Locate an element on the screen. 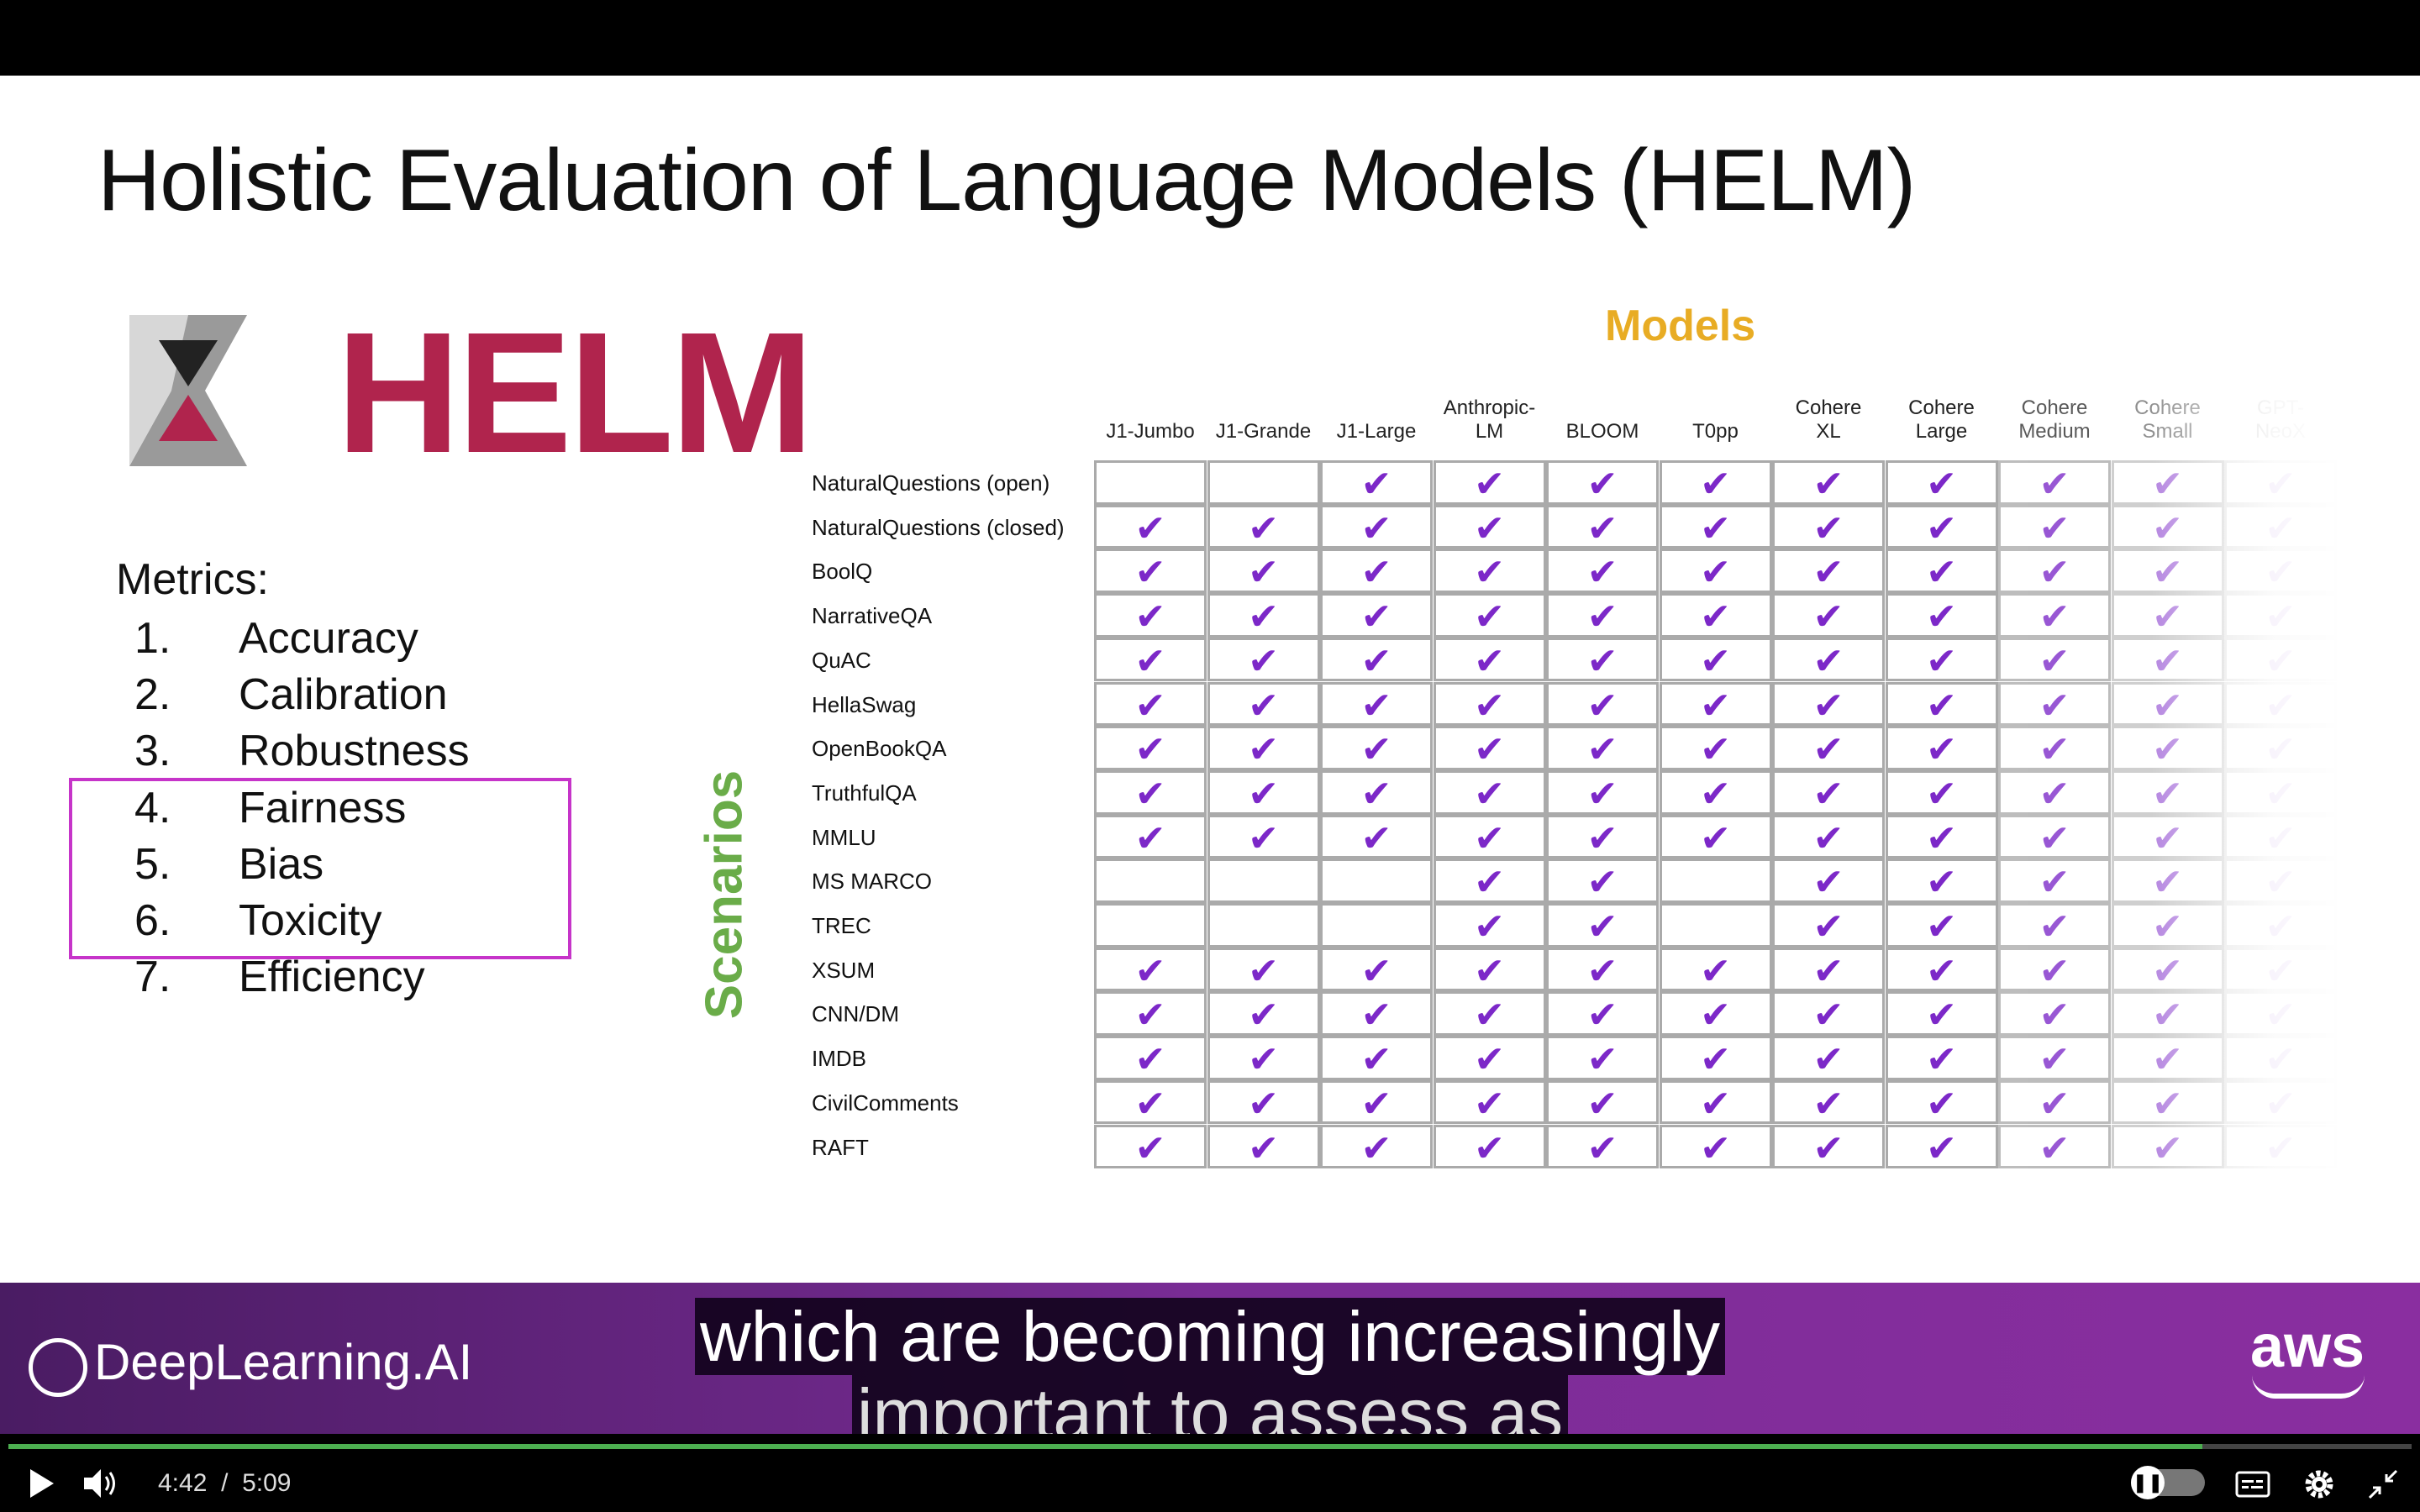 The image size is (2420, 1512). scenario-row-label: XSUM is located at coordinates (844, 970).